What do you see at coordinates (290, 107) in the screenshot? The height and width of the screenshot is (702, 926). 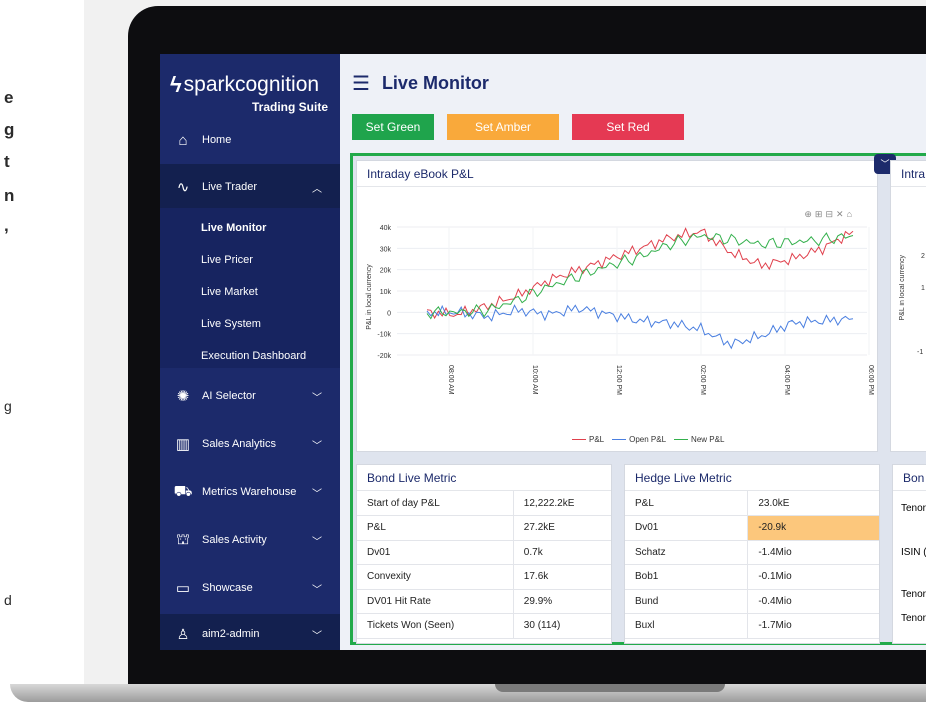 I see `brand-subtitle: Trading Suite` at bounding box center [290, 107].